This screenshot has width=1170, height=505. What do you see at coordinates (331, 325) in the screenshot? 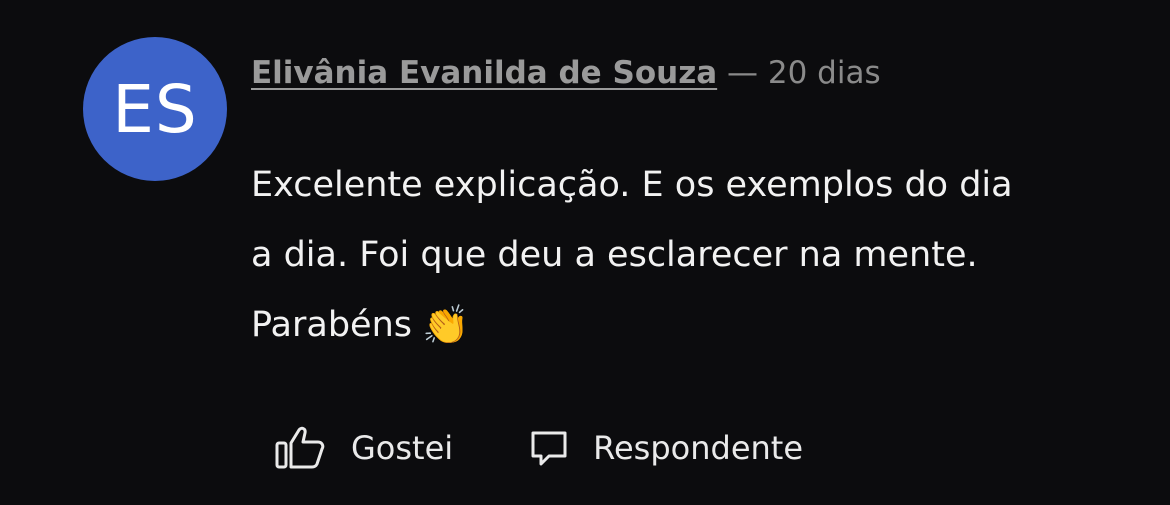
I see `comment-body-text: Parabéns` at bounding box center [331, 325].